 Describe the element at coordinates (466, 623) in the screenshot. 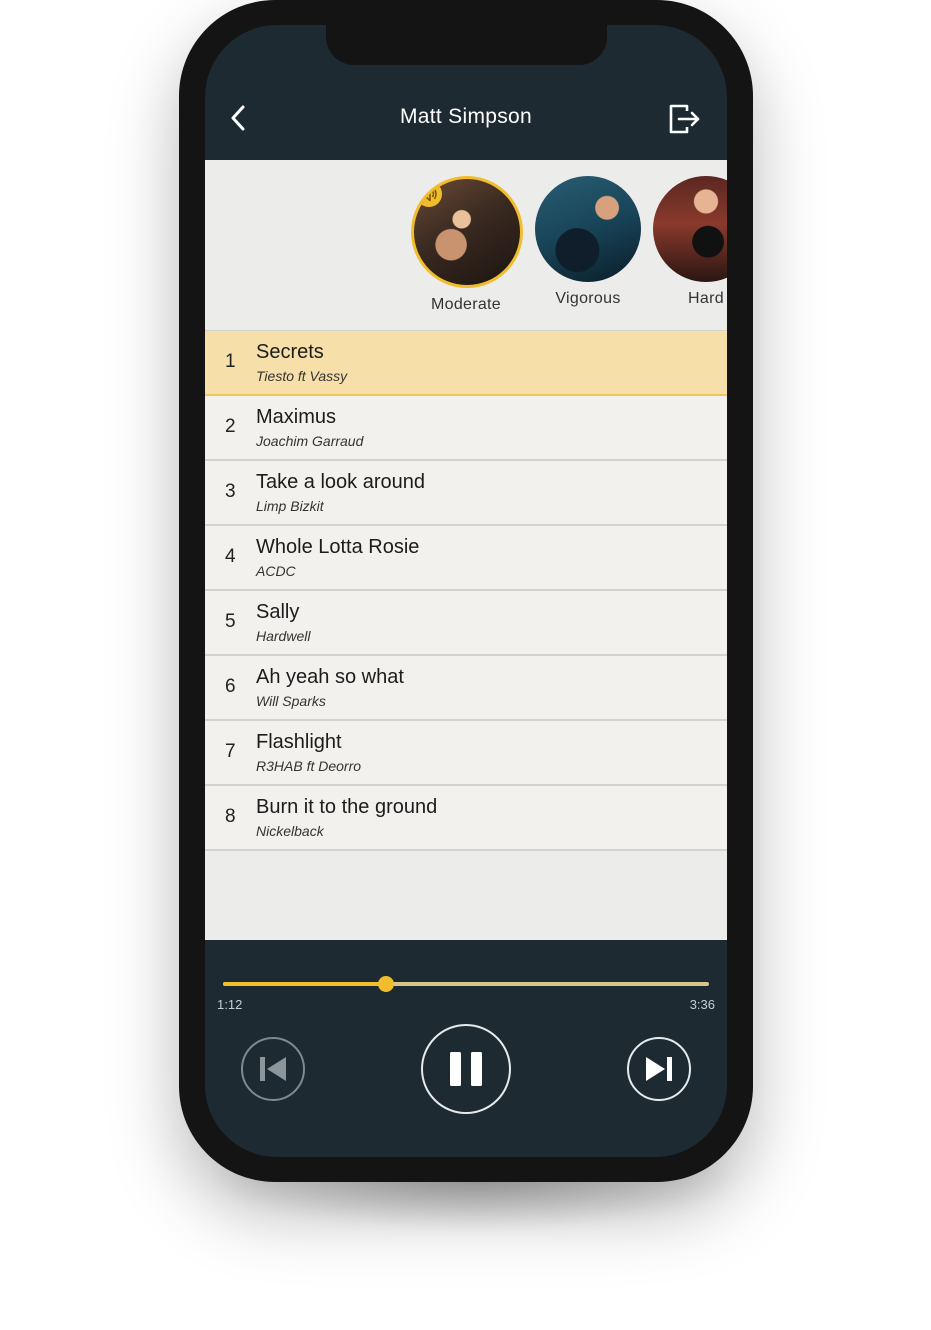

I see `track-row: 5 Sally Hardwell` at that location.